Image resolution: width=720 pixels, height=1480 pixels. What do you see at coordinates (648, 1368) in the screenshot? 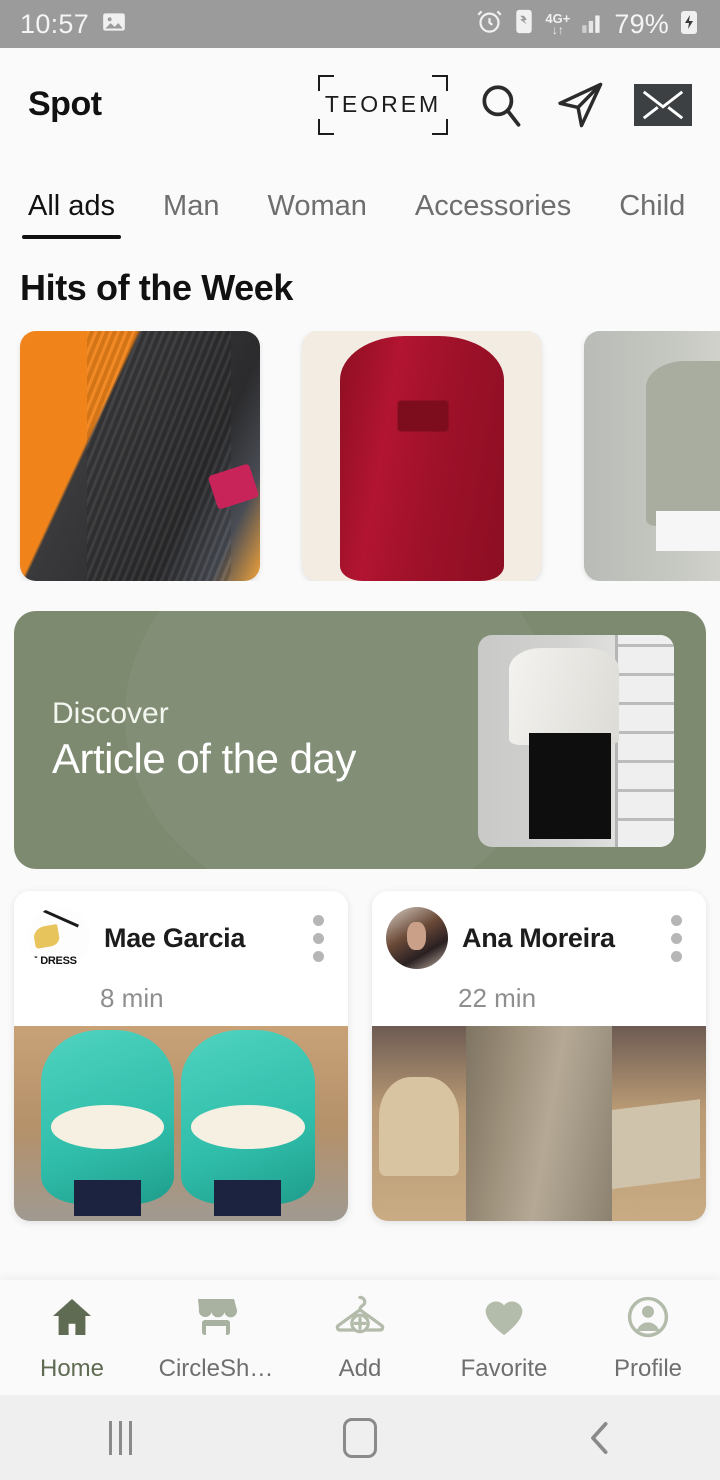
I see `sidebar-item-label: Profile` at bounding box center [648, 1368].